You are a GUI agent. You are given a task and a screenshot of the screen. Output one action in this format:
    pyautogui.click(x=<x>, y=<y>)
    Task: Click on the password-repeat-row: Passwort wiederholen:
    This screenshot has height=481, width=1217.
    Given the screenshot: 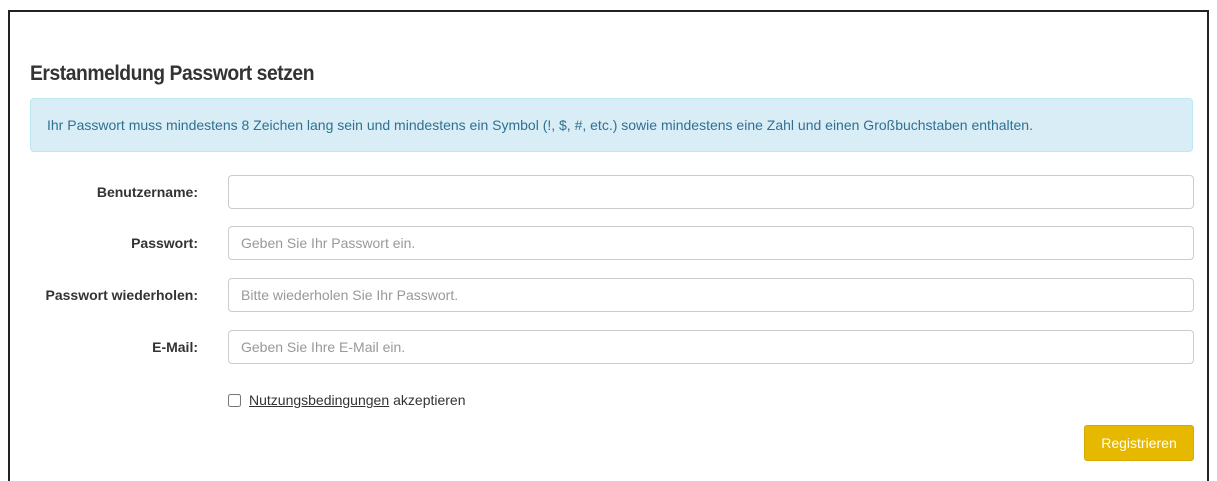 What is the action you would take?
    pyautogui.click(x=610, y=295)
    